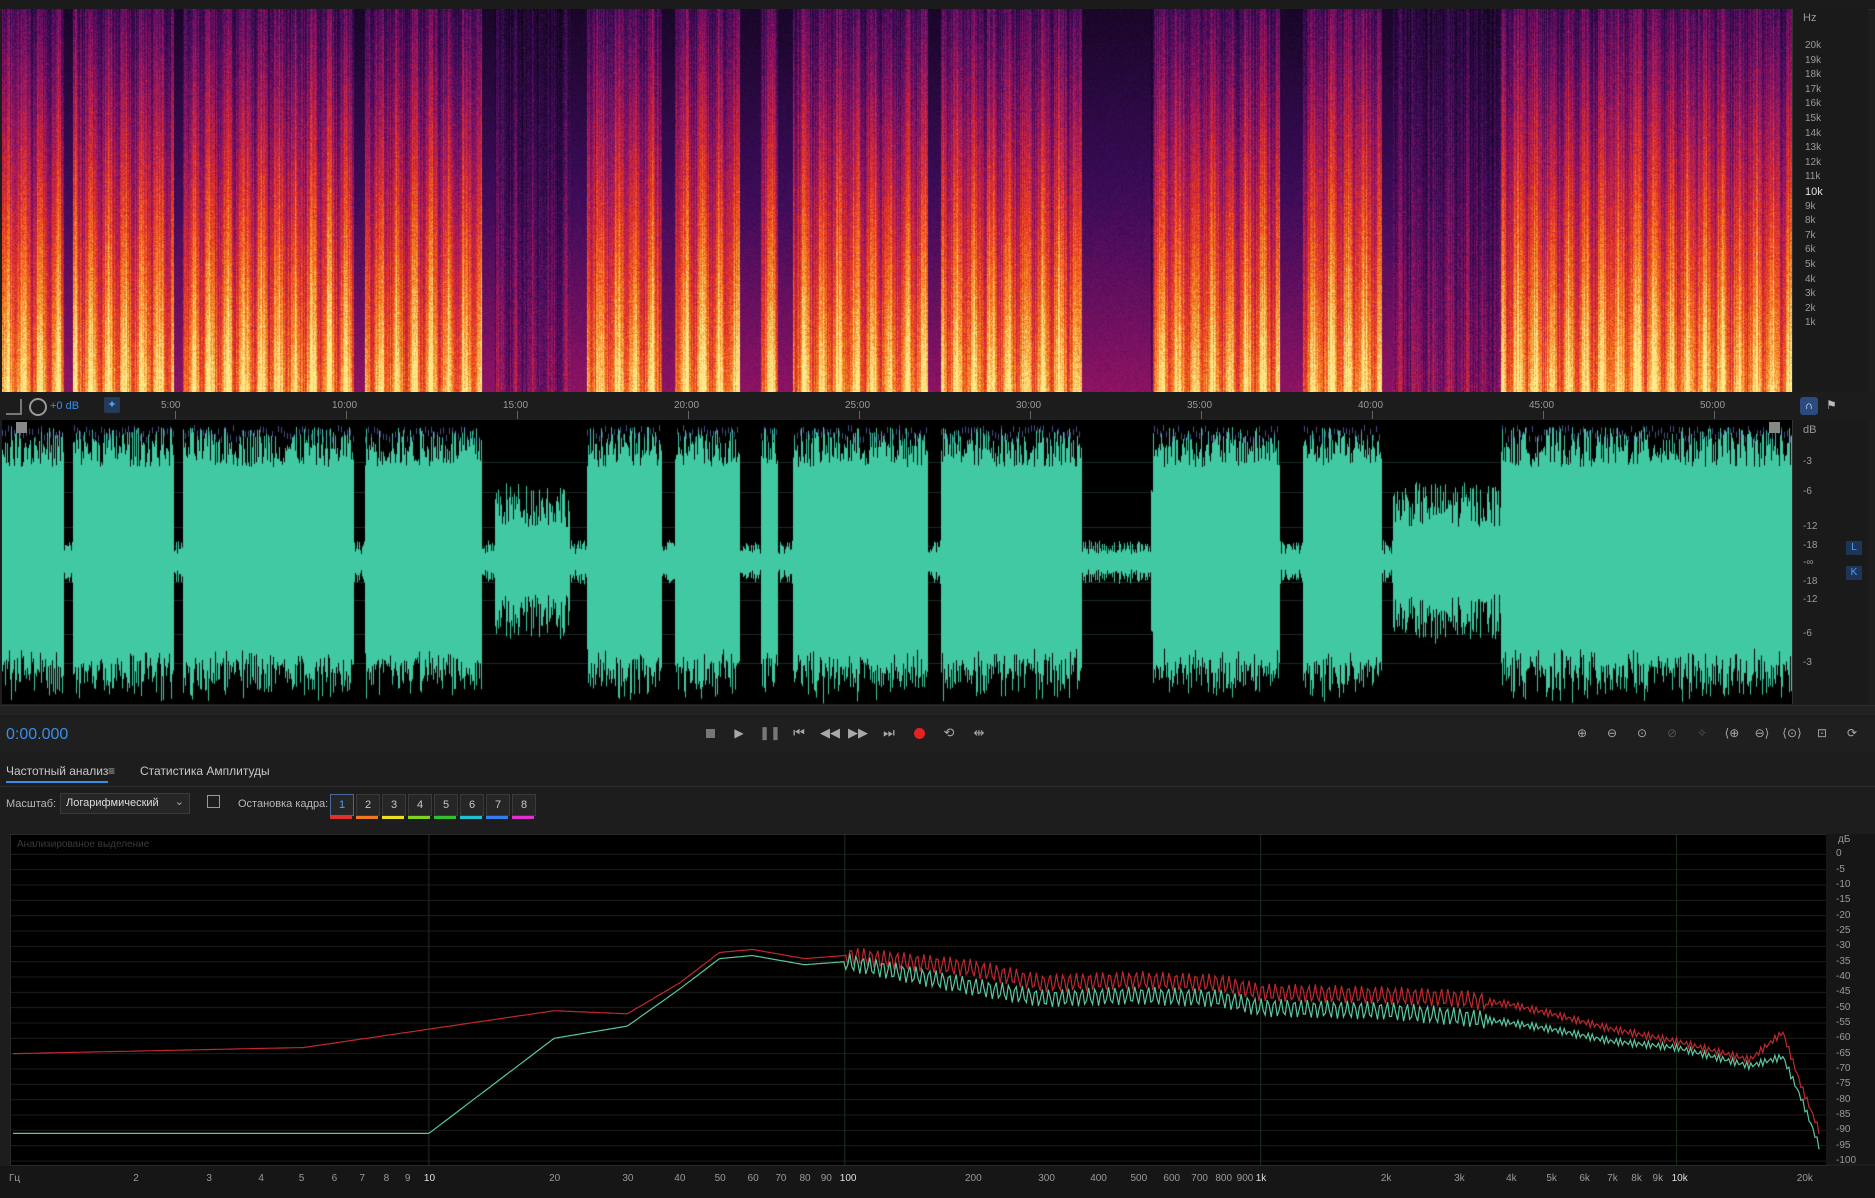 This screenshot has height=1198, width=1875. I want to click on gain-value: +0 dB, so click(64, 406).